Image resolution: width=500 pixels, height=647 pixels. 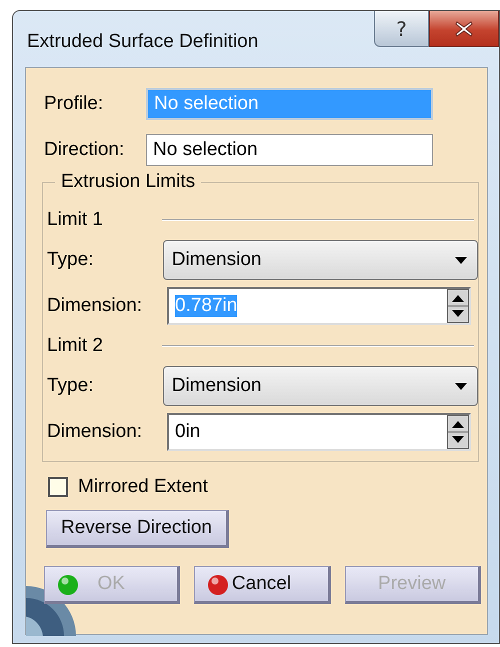 I want to click on section-label: Limit 1, so click(x=75, y=220).